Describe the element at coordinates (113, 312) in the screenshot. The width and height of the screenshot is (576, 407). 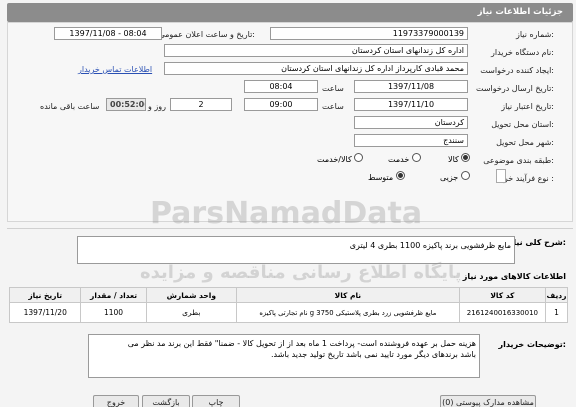
I see `cell-qty: 1100` at that location.